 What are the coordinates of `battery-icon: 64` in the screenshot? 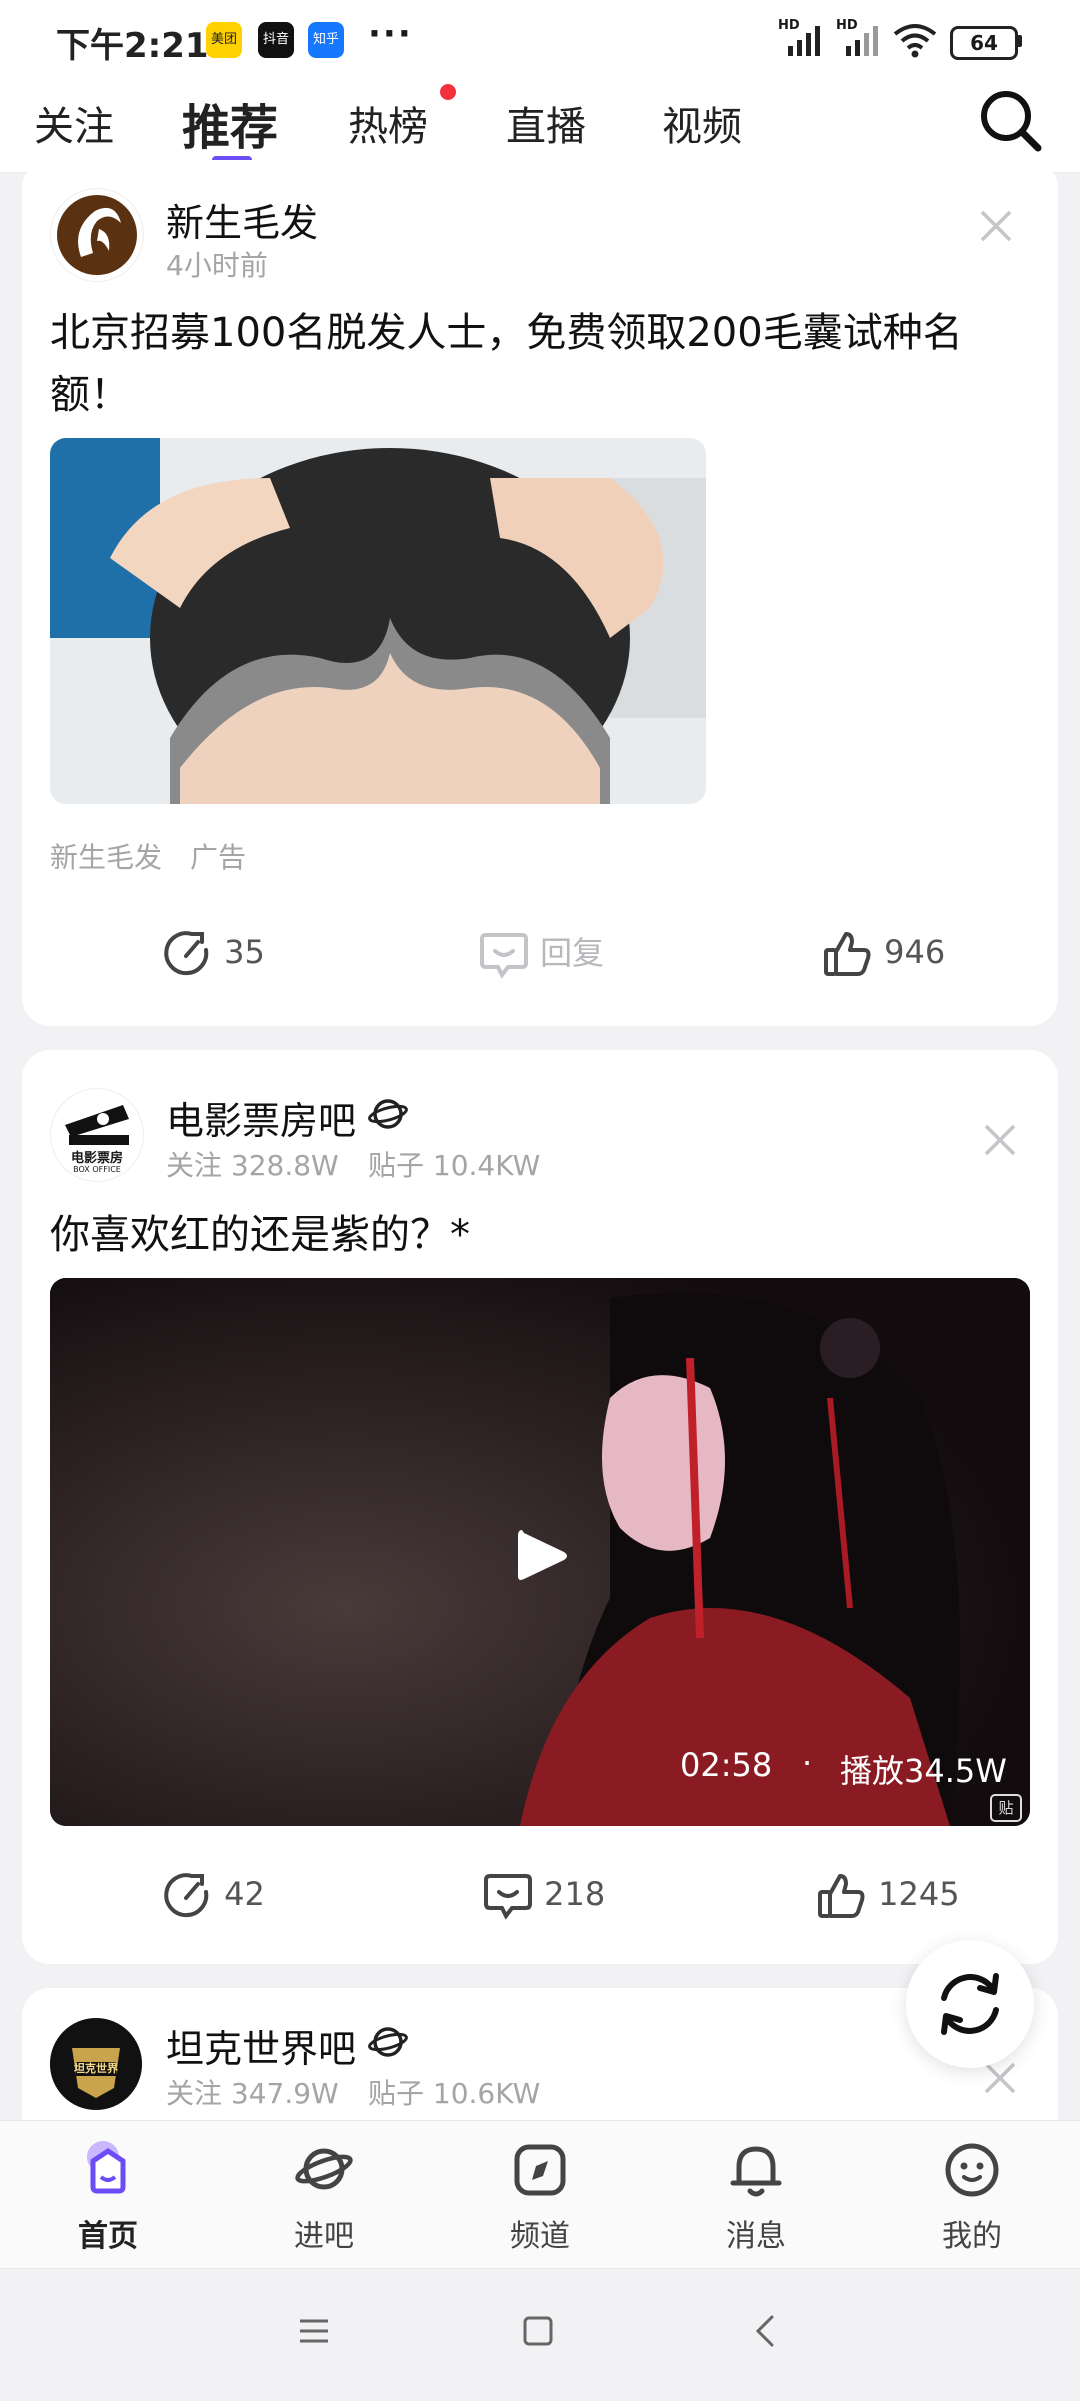 It's located at (984, 43).